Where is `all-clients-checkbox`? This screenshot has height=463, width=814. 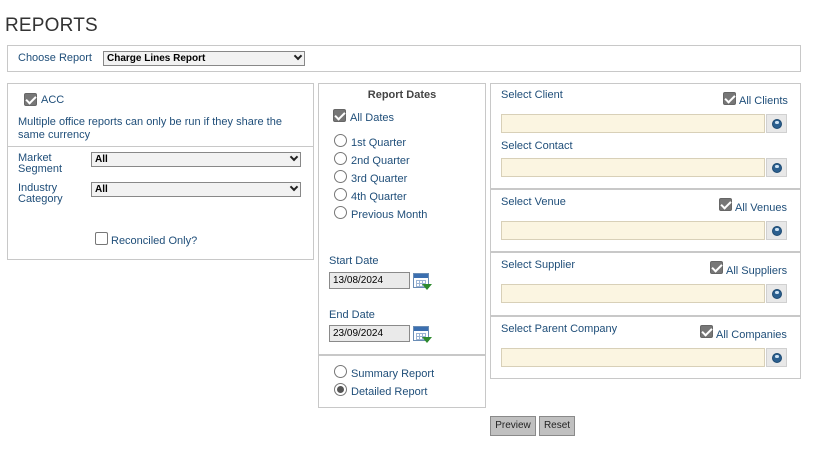
all-clients-checkbox is located at coordinates (729, 98).